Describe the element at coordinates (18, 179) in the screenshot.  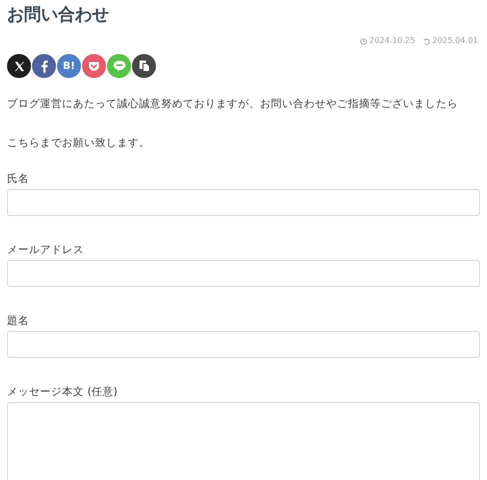
I see `field-label: 氏名` at that location.